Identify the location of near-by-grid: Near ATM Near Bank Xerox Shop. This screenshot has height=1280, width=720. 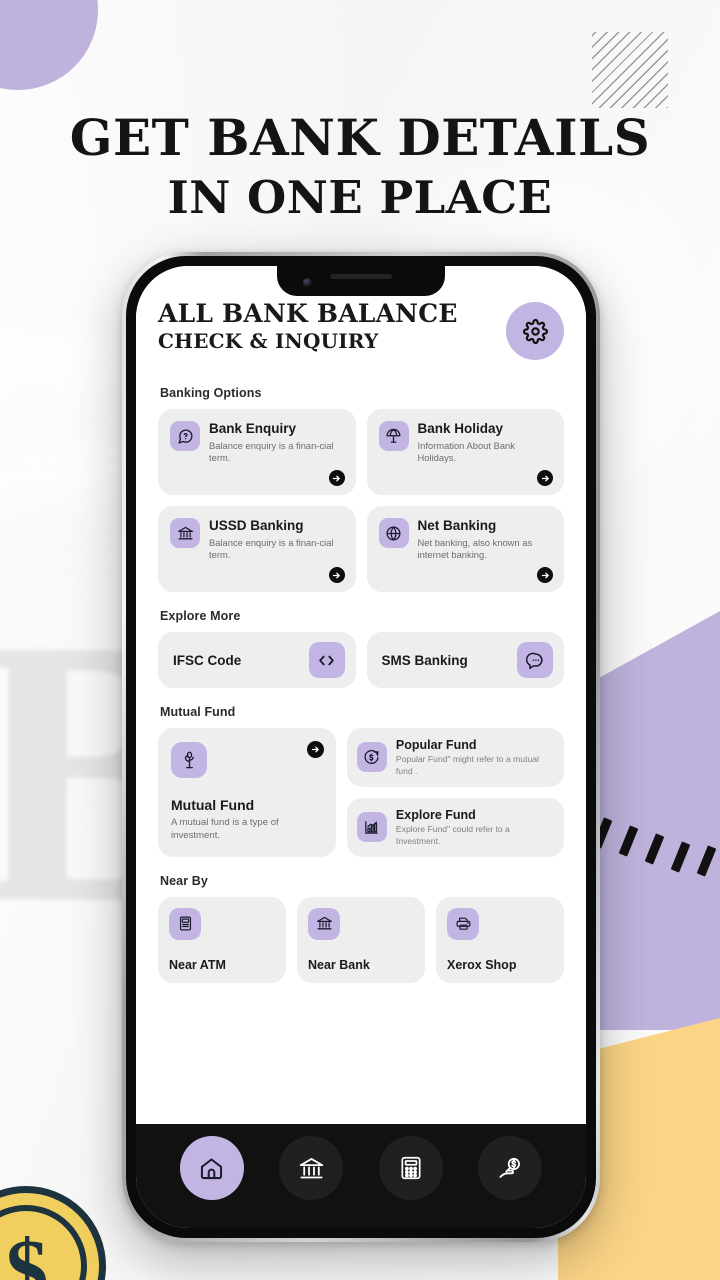
(361, 939).